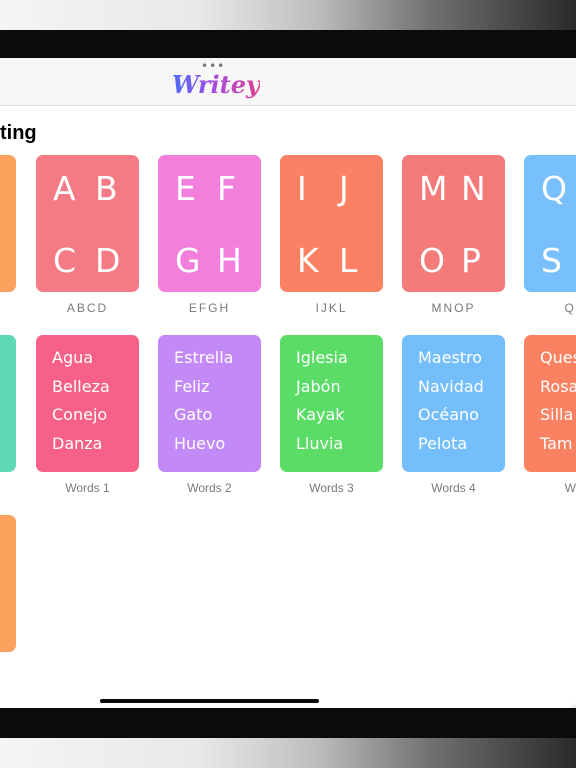  What do you see at coordinates (204, 357) in the screenshot?
I see `card-word: Estrella` at bounding box center [204, 357].